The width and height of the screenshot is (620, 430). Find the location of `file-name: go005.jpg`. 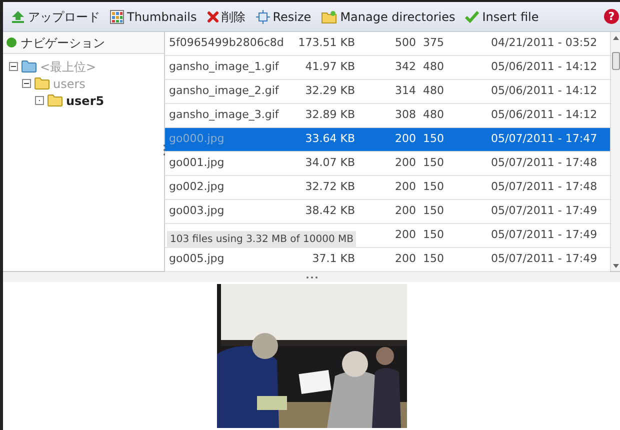

file-name: go005.jpg is located at coordinates (196, 259).